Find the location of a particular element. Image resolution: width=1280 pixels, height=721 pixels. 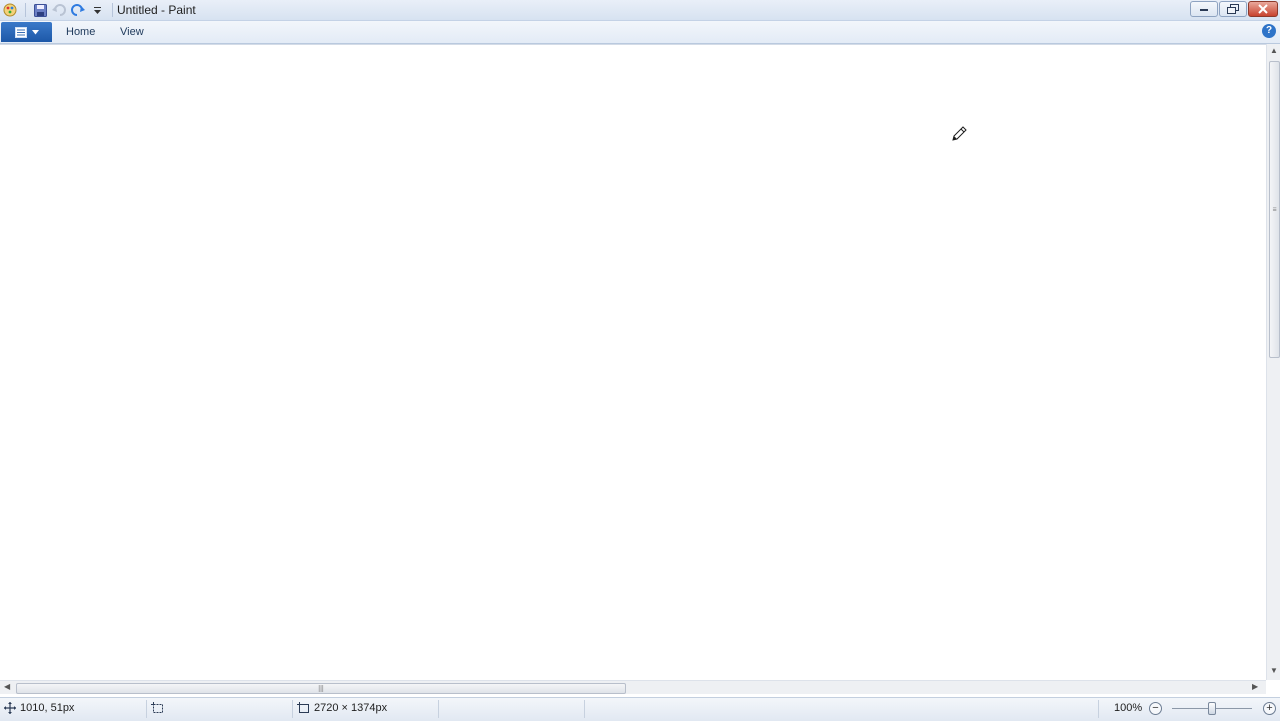

vertical-scroll-thumb: ≡ is located at coordinates (1274, 209).